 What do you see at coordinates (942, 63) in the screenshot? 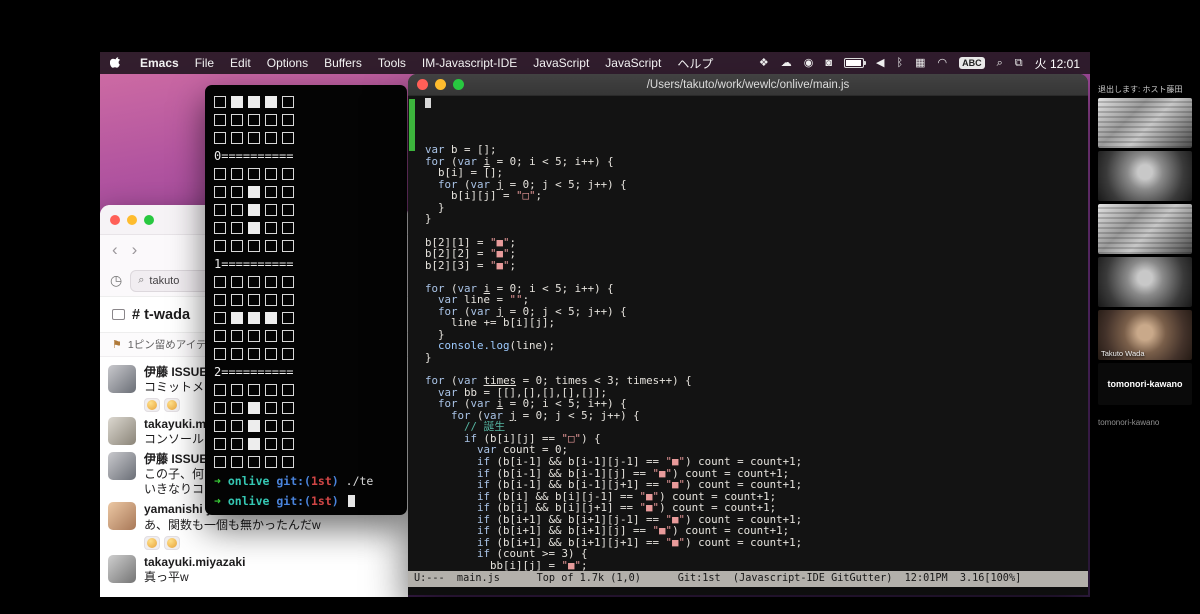
I see `wifi-icon: ◠` at bounding box center [942, 63].